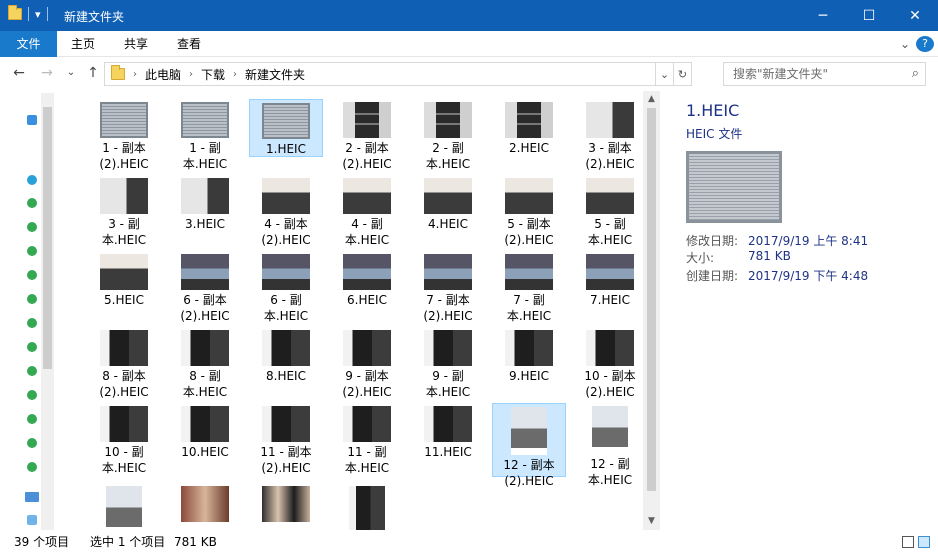 This screenshot has width=938, height=554. What do you see at coordinates (924, 542) in the screenshot?
I see `large-icons-view-icon` at bounding box center [924, 542].